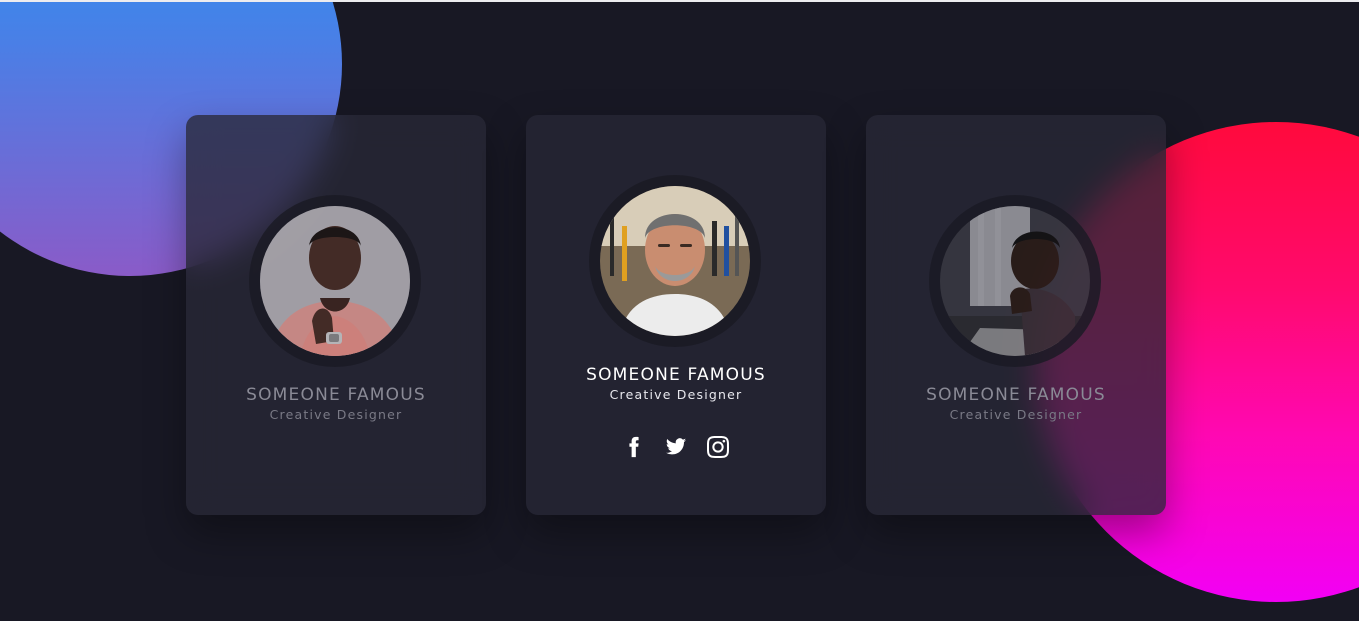  I want to click on facebook-icon, so click(634, 447).